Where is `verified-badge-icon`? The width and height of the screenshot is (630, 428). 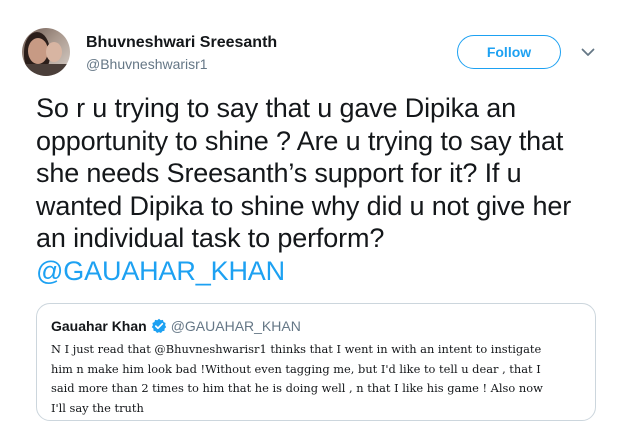 verified-badge-icon is located at coordinates (159, 326).